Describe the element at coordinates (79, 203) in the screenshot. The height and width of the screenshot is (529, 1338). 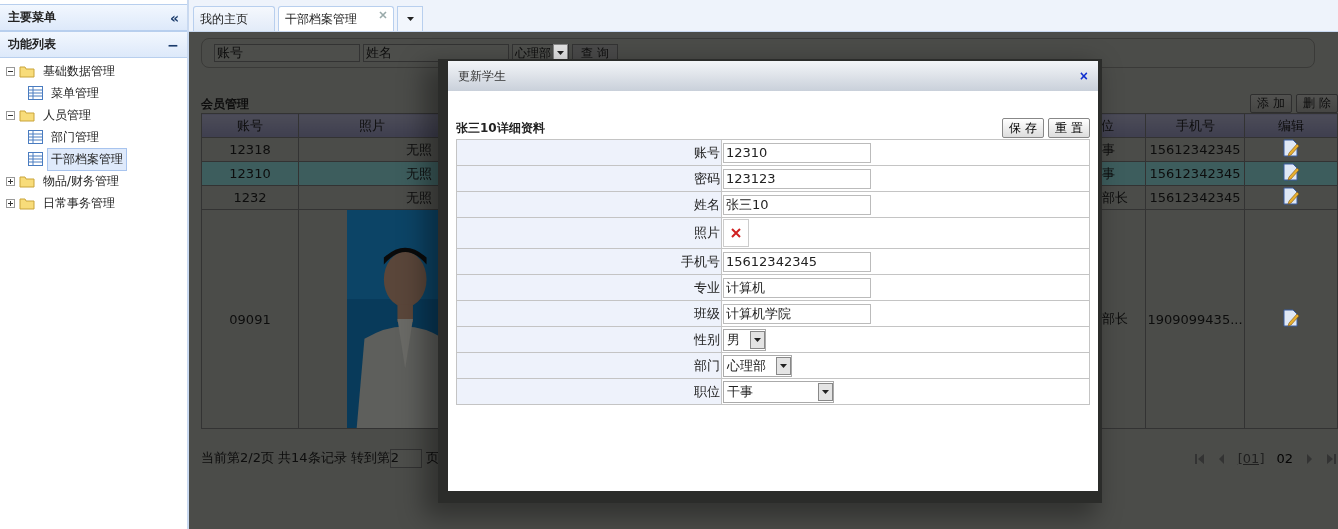
I see `tree-item: 日常事务管理` at that location.